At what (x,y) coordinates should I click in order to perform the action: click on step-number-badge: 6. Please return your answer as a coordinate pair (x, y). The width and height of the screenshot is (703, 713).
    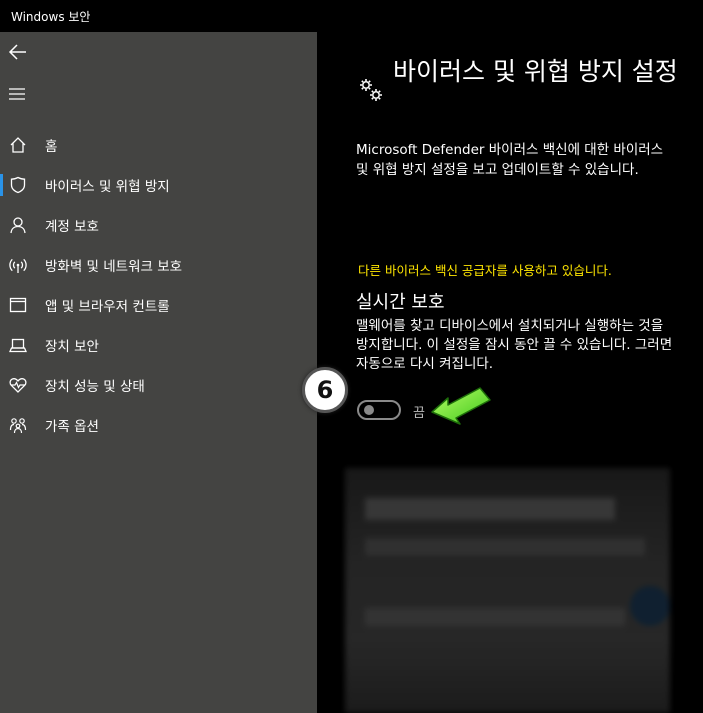
    Looking at the image, I should click on (325, 390).